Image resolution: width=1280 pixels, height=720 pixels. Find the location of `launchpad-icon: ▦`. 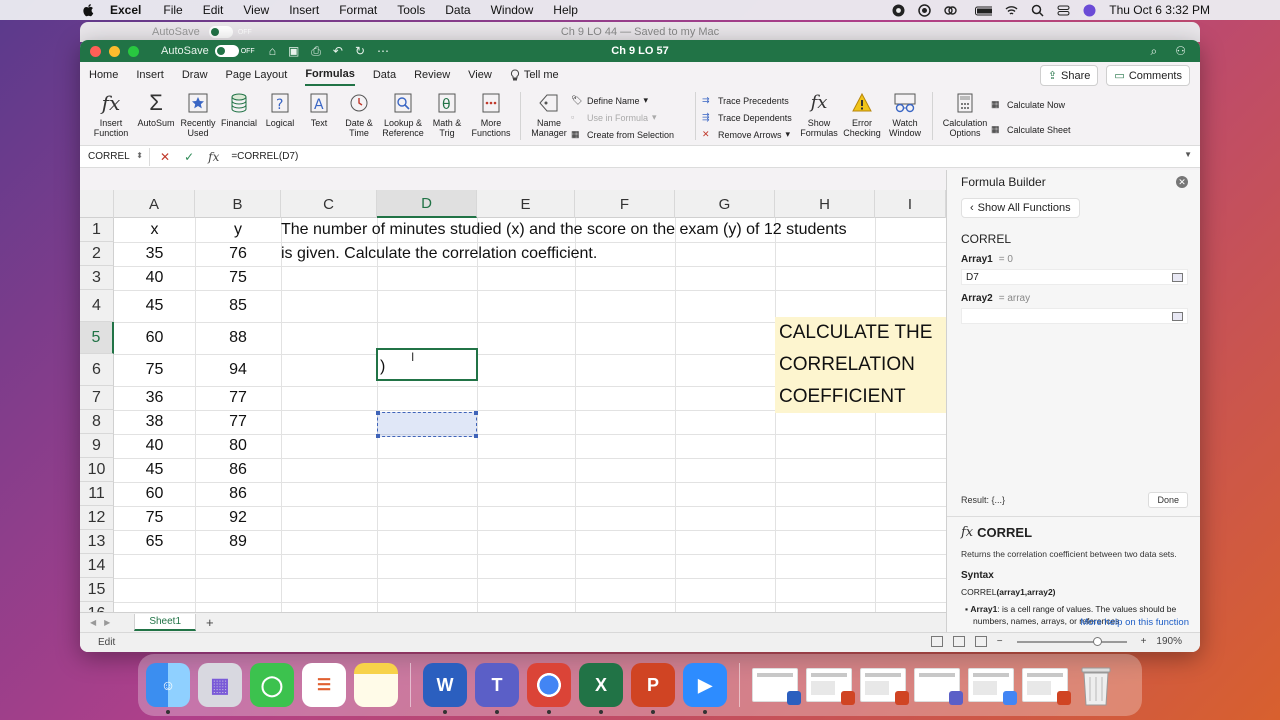

launchpad-icon: ▦ is located at coordinates (220, 685).